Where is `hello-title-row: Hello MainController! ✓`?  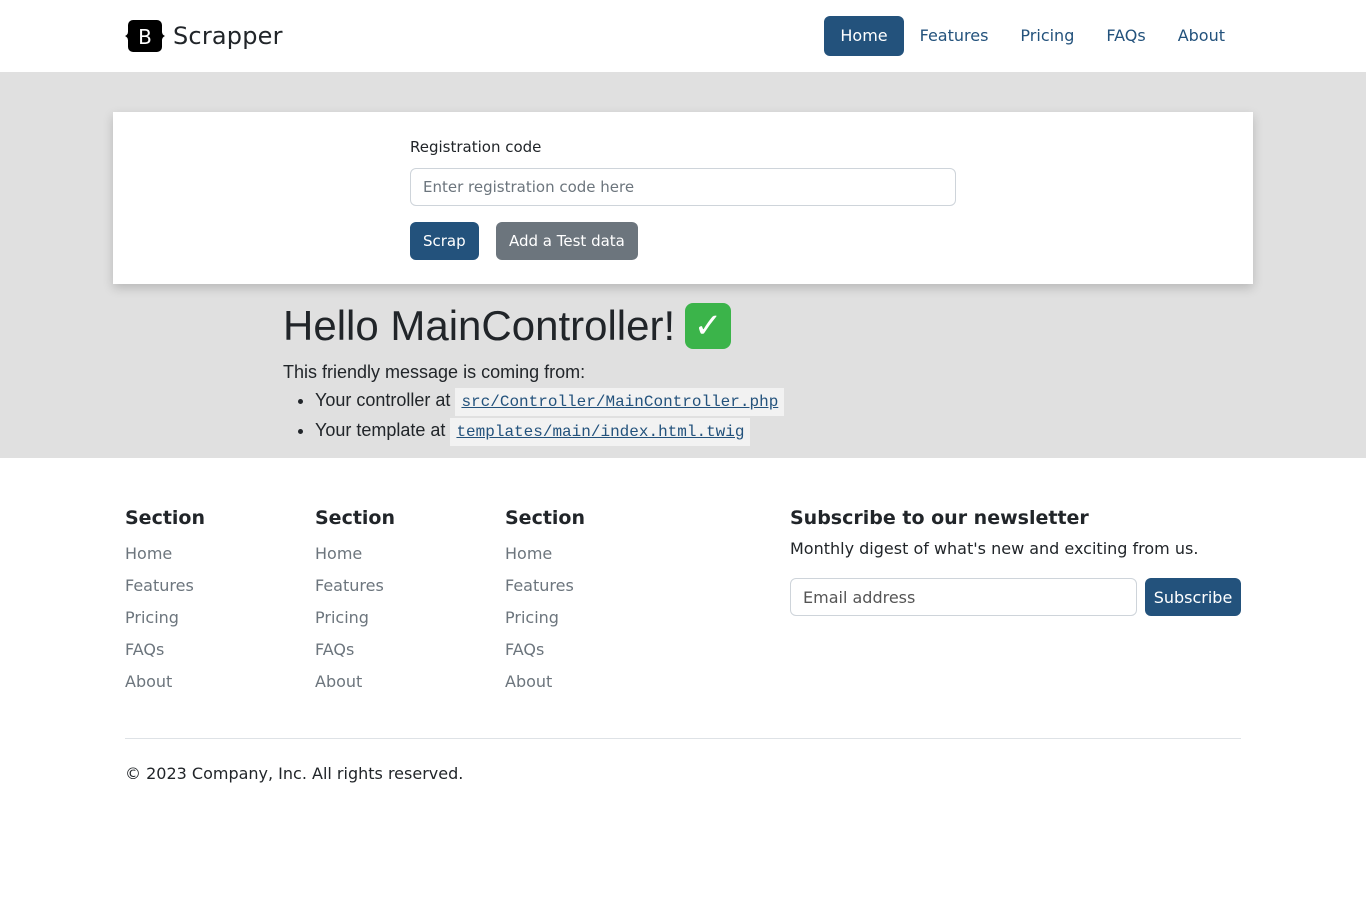
hello-title-row: Hello MainController! ✓ is located at coordinates (533, 326).